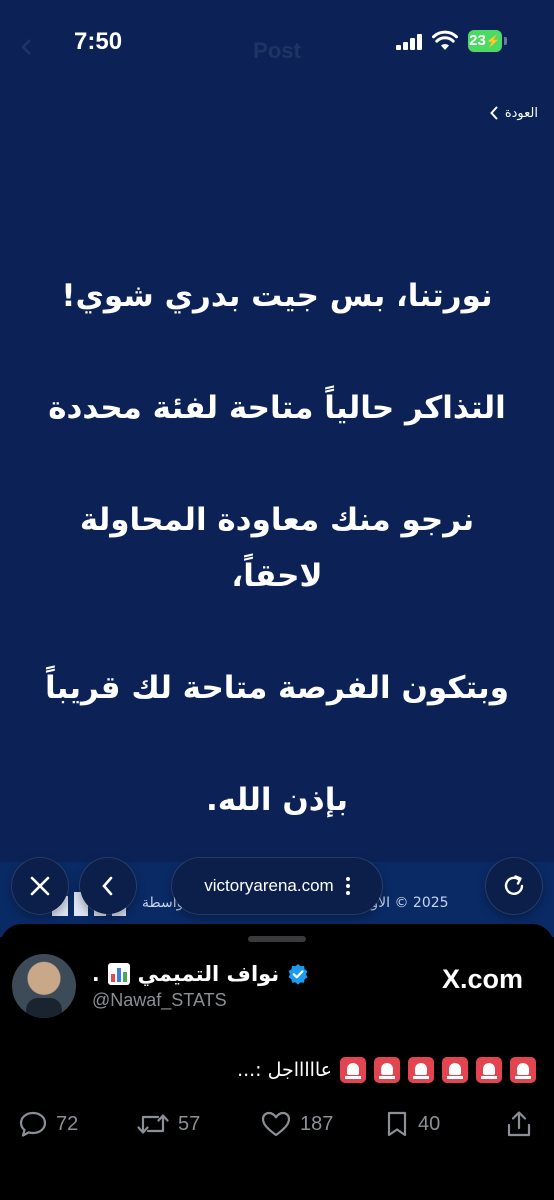 This screenshot has width=554, height=1200. Describe the element at coordinates (397, 1124) in the screenshot. I see `bookmark-icon` at that location.